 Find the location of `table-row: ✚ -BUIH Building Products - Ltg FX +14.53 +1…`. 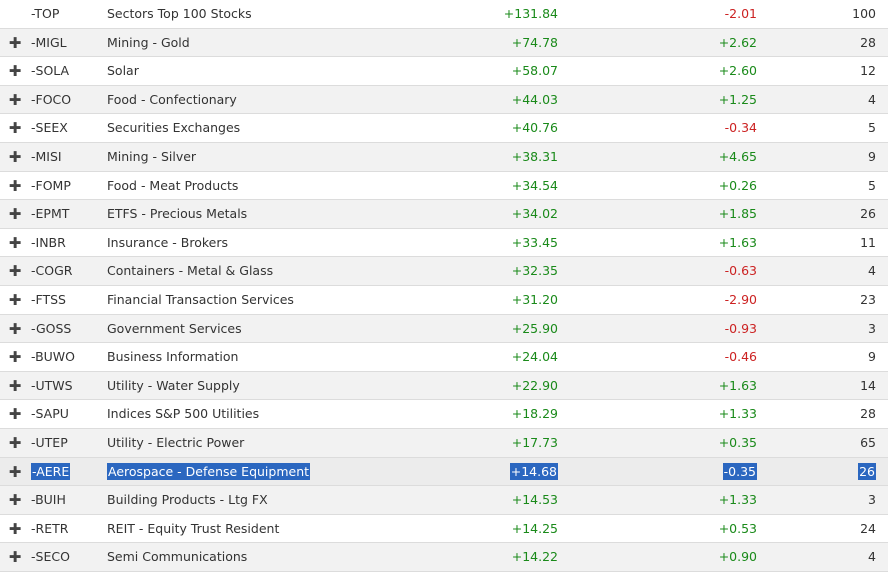

table-row: ✚ -BUIH Building Products - Ltg FX +14.53 +1… is located at coordinates (444, 500).